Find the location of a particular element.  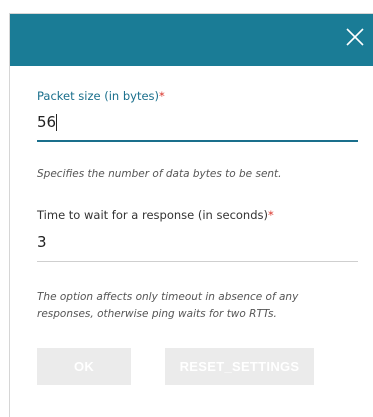

packet-size-underline is located at coordinates (197, 141).